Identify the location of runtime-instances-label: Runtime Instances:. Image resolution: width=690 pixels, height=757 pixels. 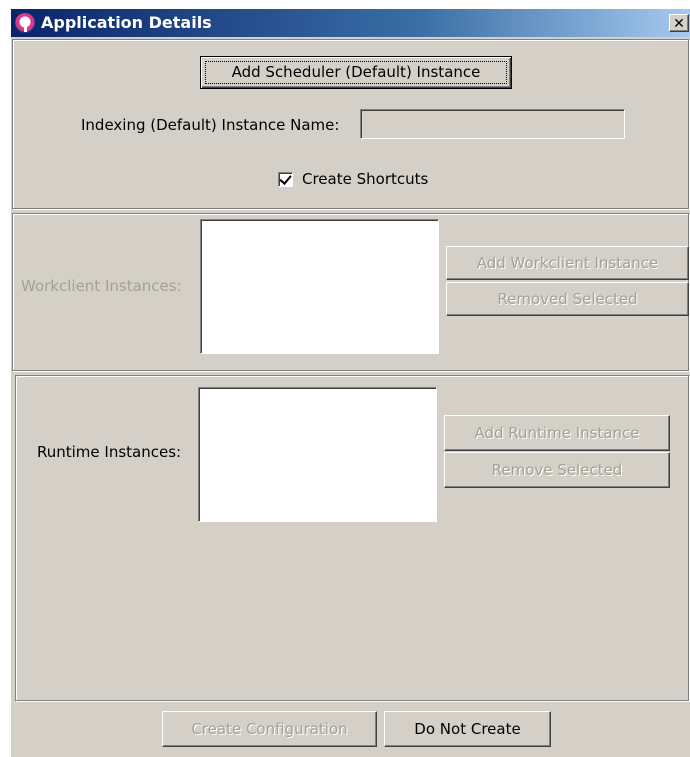
(109, 452).